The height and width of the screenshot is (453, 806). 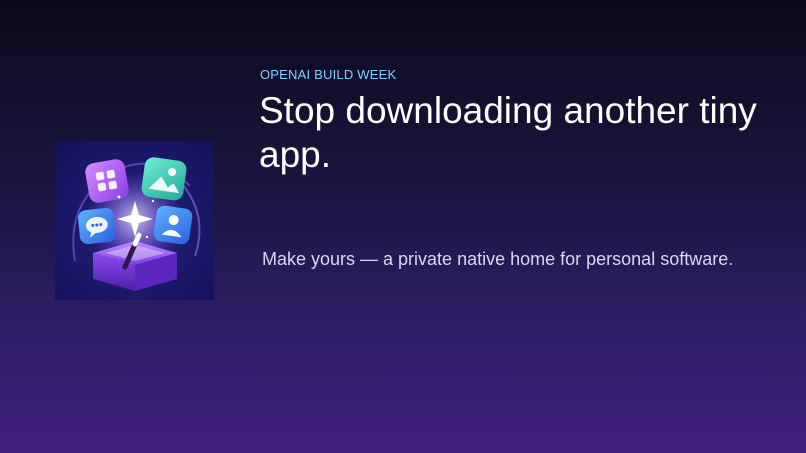 I want to click on headline: Stop downloading another tiny app., so click(x=508, y=132).